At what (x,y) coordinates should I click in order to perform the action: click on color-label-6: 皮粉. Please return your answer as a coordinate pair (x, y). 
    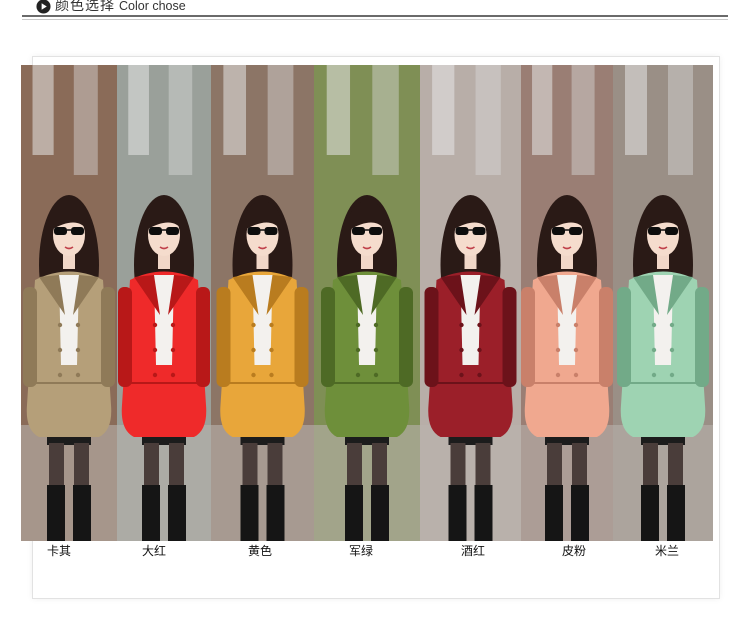
    Looking at the image, I should click on (574, 551).